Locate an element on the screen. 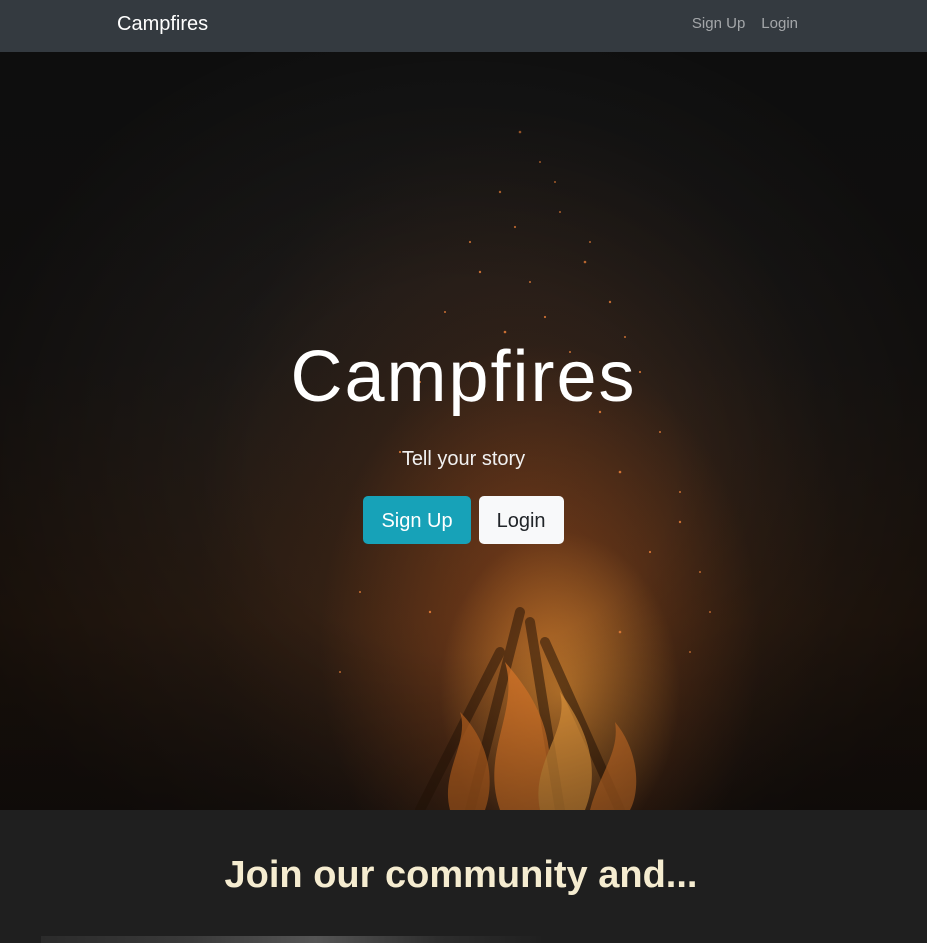 Image resolution: width=927 pixels, height=943 pixels. navbar-brand: Campfires is located at coordinates (162, 24).